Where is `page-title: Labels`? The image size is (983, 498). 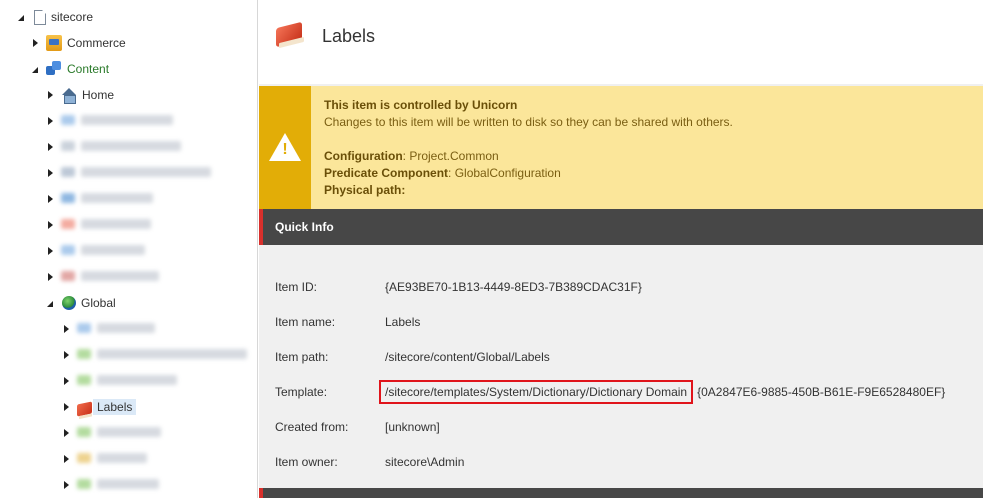
page-title: Labels is located at coordinates (349, 36).